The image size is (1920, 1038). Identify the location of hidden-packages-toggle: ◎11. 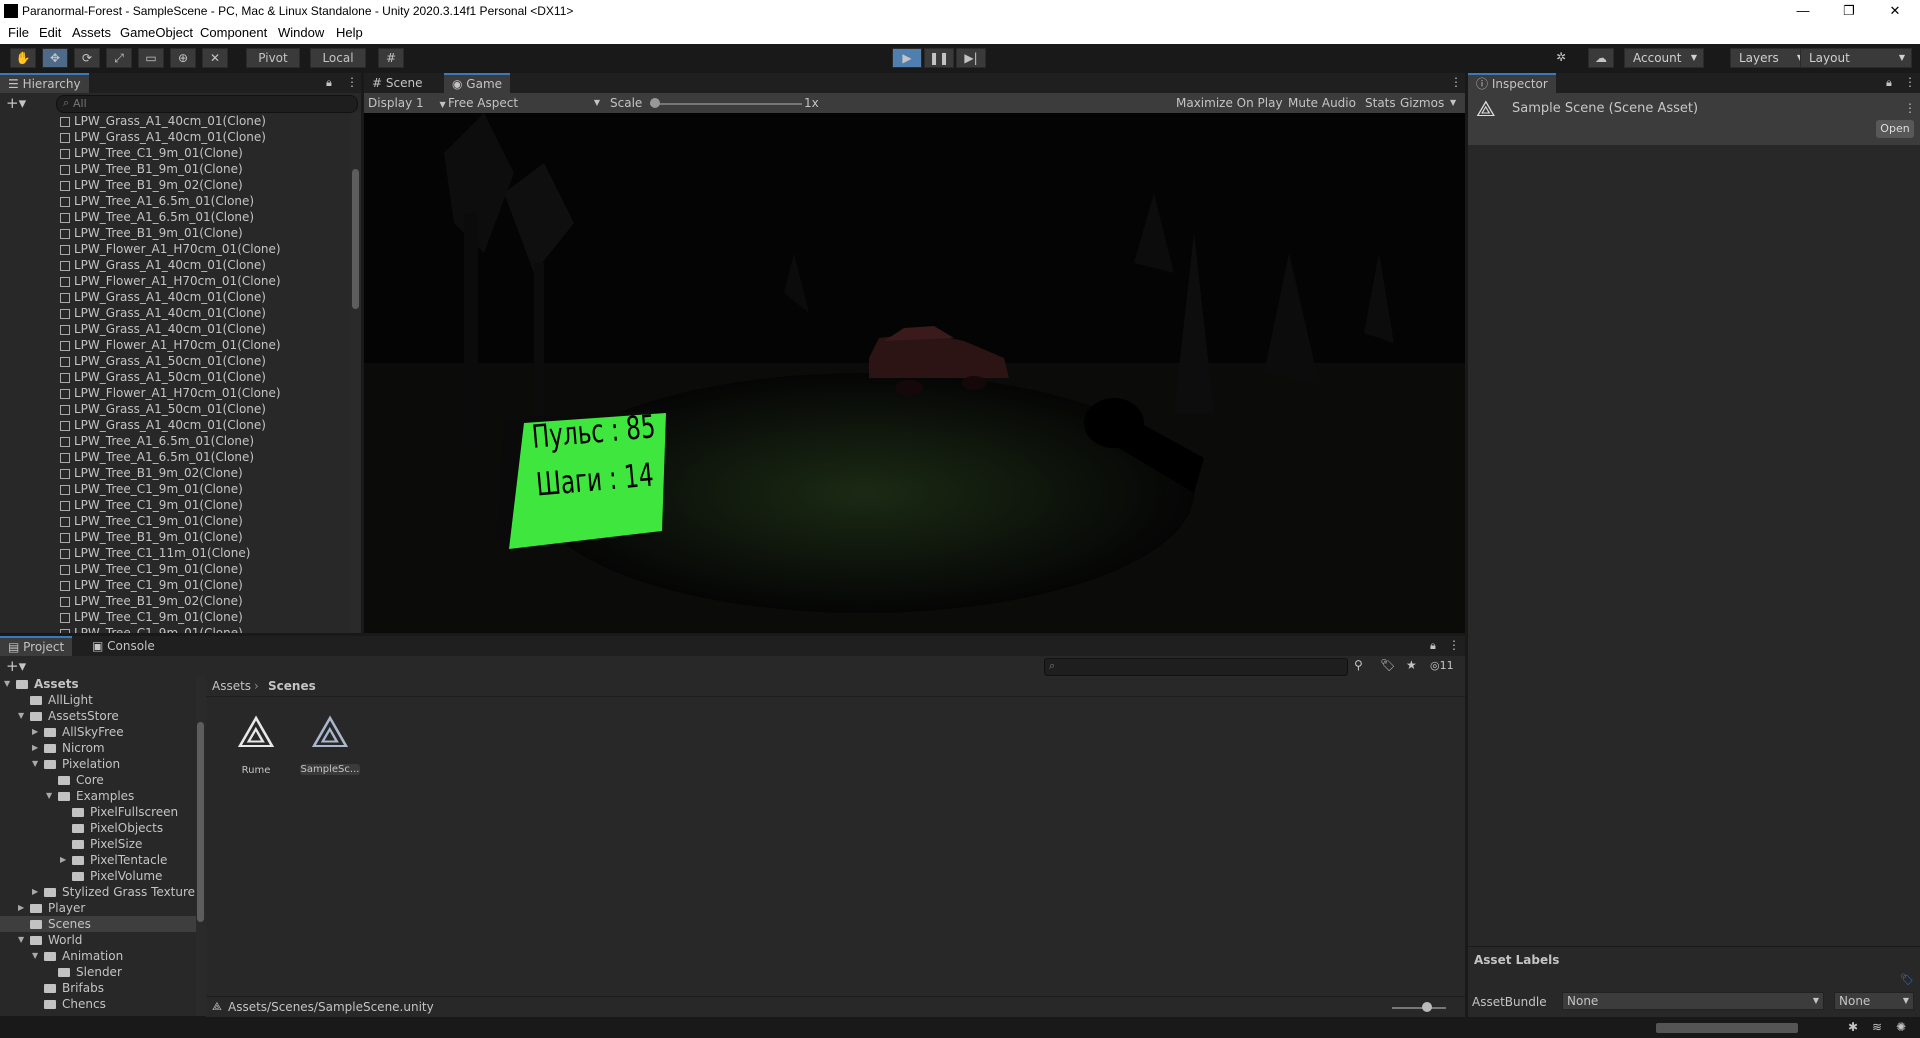
(1442, 665).